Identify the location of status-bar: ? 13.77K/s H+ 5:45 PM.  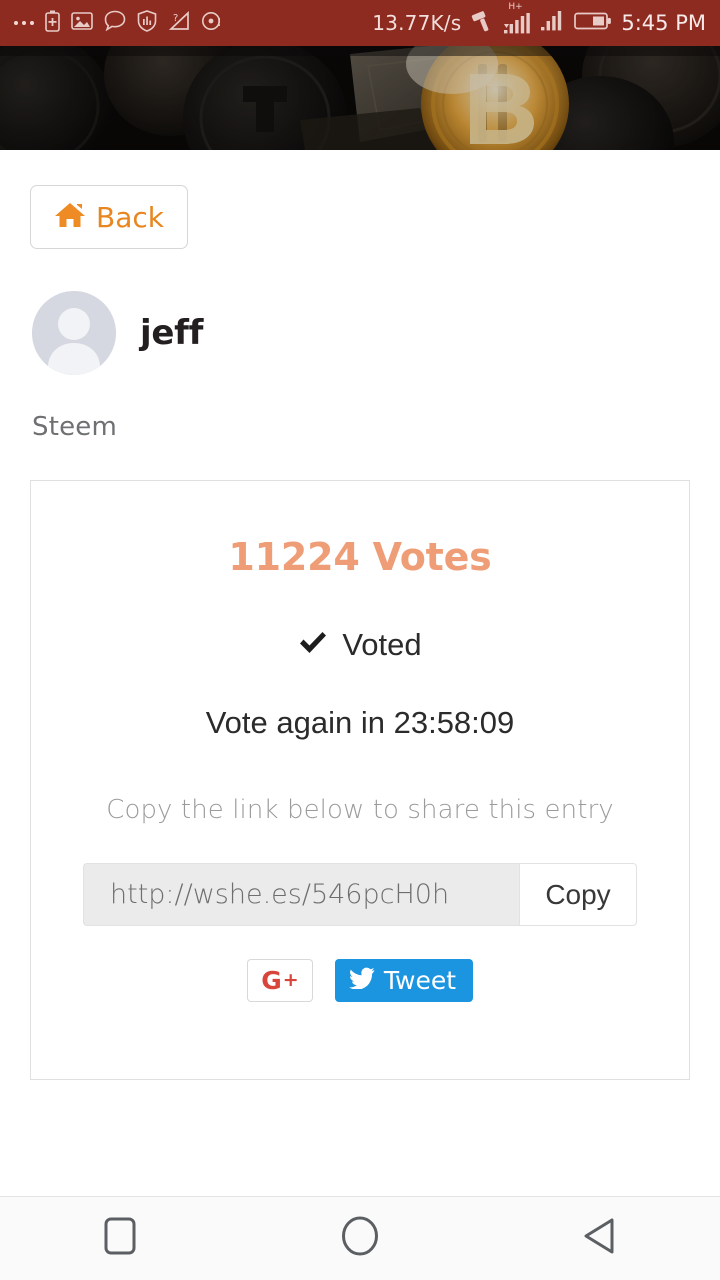
(360, 23).